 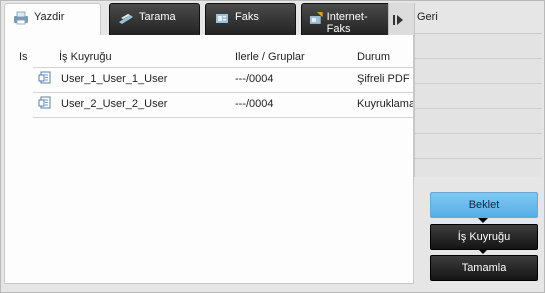 What do you see at coordinates (347, 23) in the screenshot?
I see `tab-internet-fax-label: Internet-Faks` at bounding box center [347, 23].